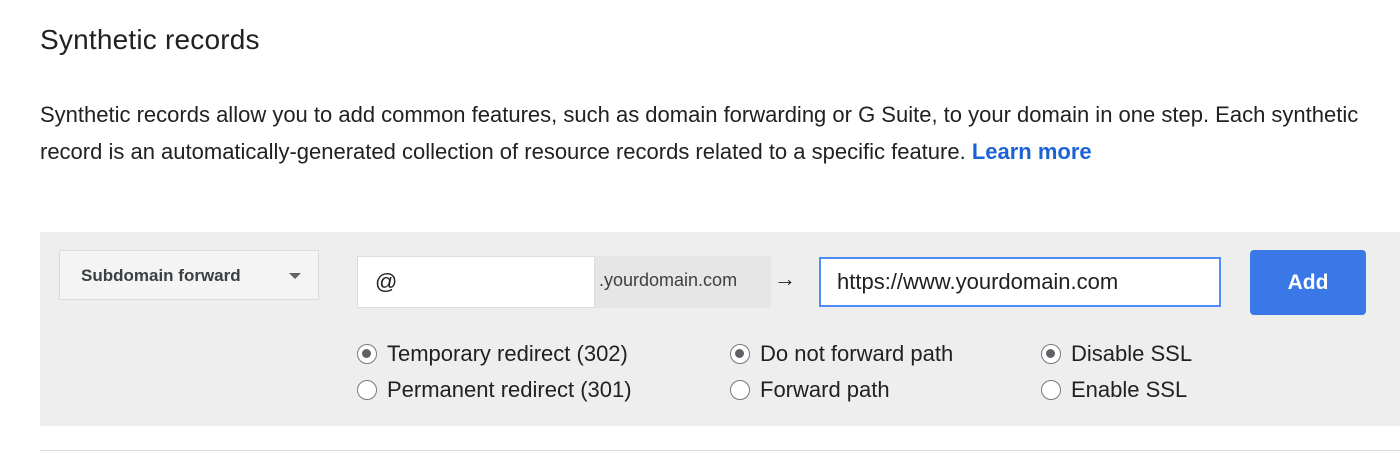 The width and height of the screenshot is (1400, 464). I want to click on section-title: Synthetic records, so click(150, 39).